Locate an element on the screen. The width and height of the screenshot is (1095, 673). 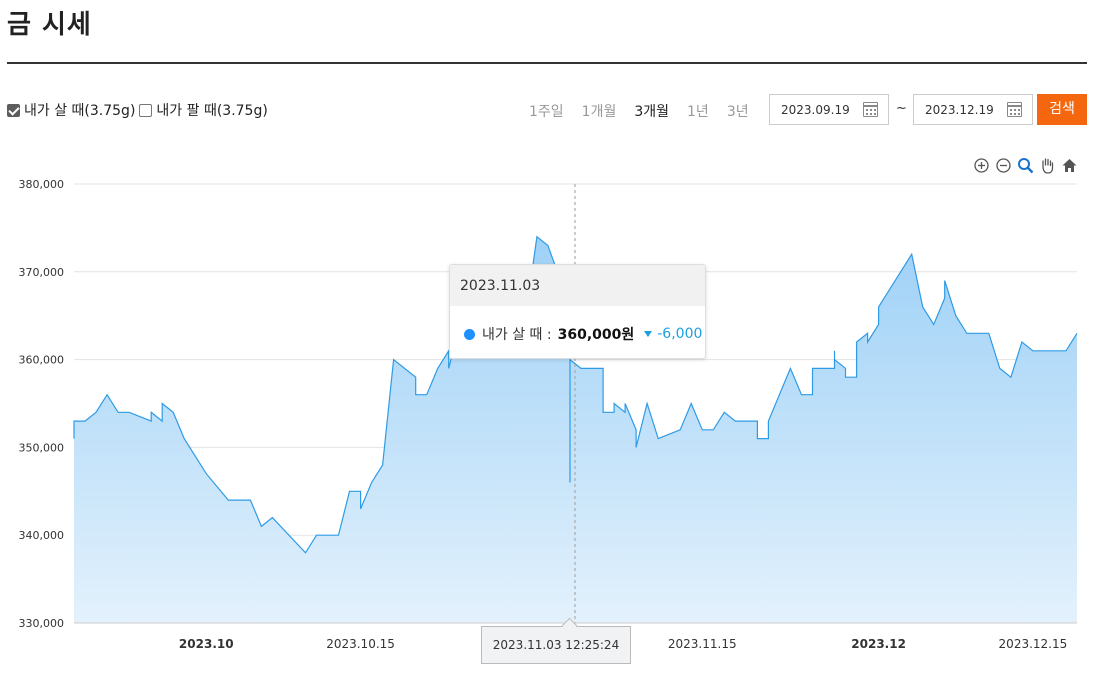
x-tick-label: 2023.12 is located at coordinates (878, 644).